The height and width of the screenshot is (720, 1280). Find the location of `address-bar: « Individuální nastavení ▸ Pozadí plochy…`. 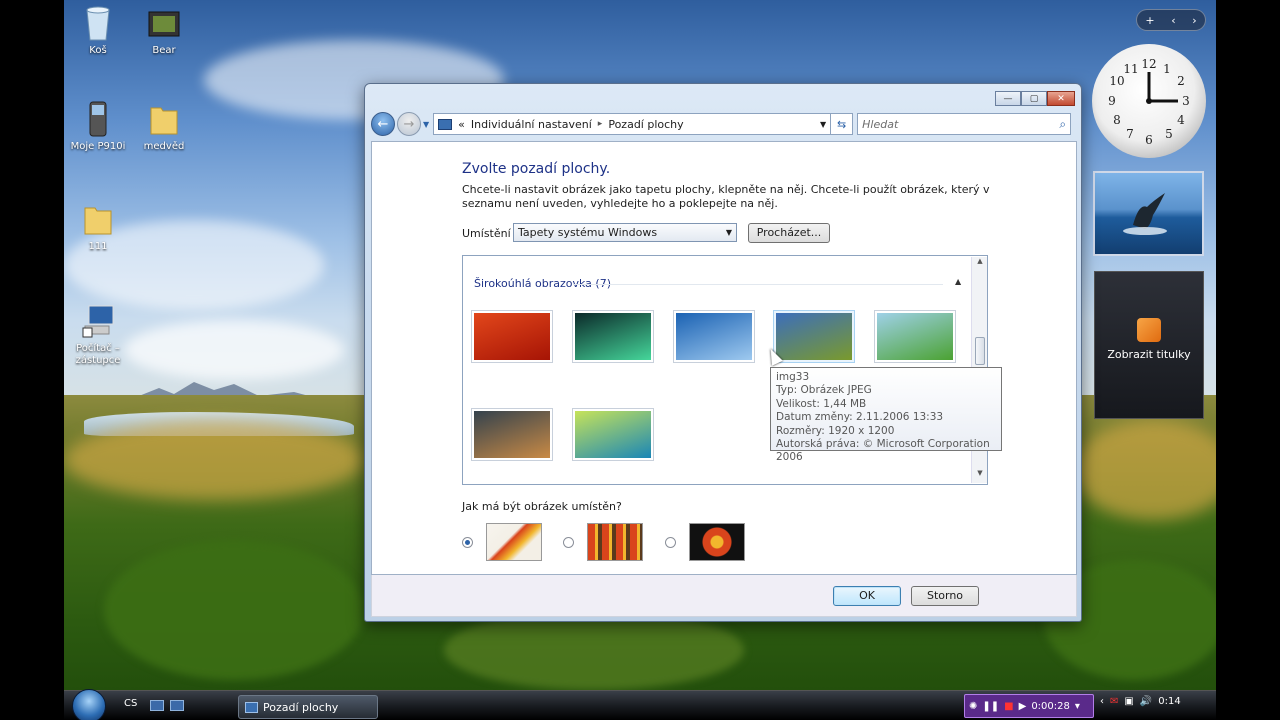

address-bar: « Individuální nastavení ▸ Pozadí plochy… is located at coordinates (632, 124).